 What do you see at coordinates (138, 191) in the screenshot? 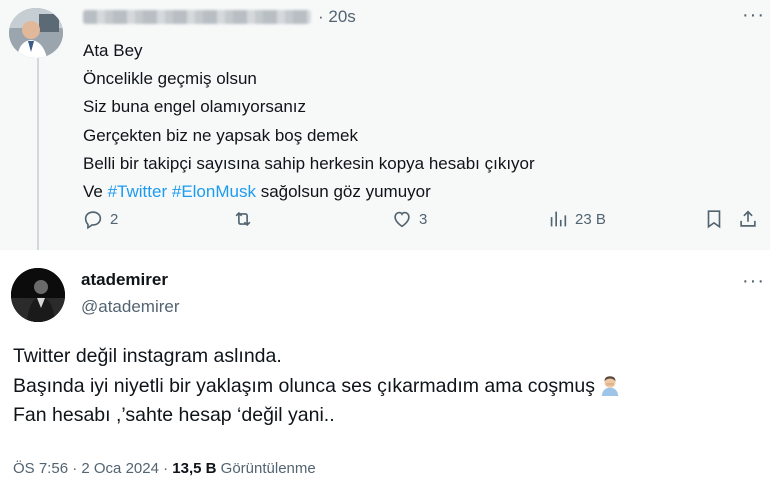
I see `hashtag-twitter-link: #Twitter` at bounding box center [138, 191].